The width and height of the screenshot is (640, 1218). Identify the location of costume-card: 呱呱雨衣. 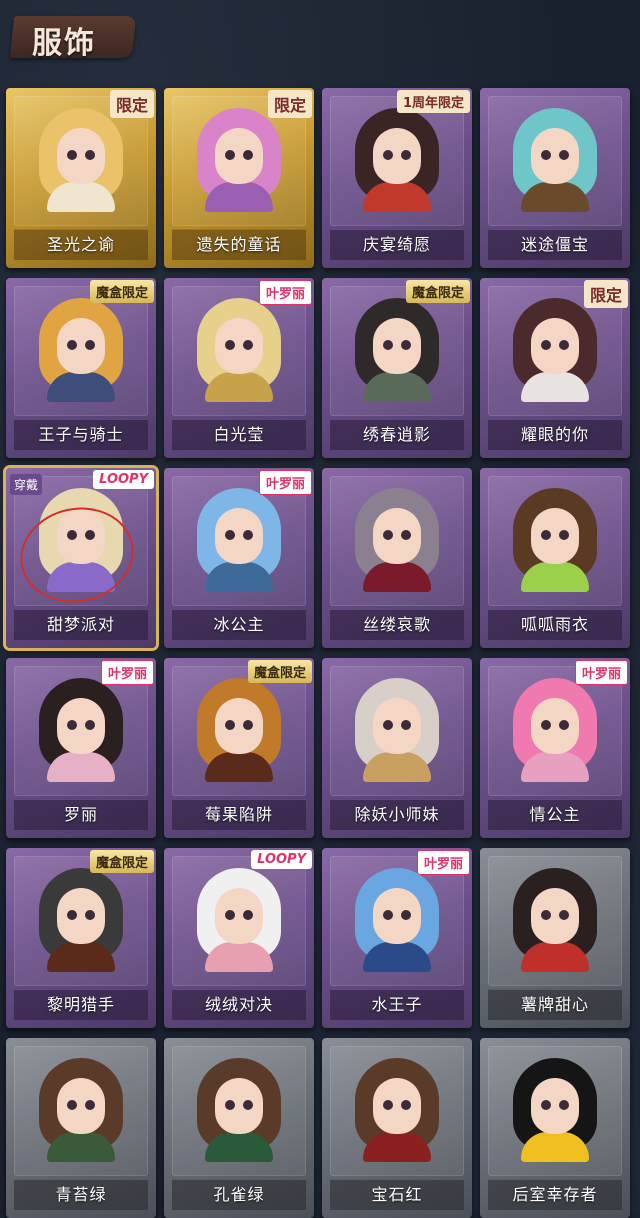
(555, 558).